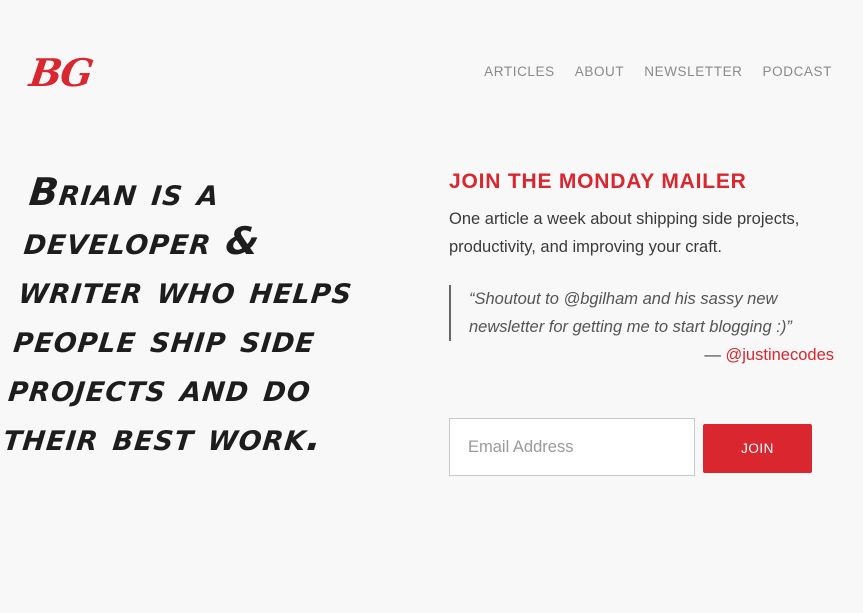 This screenshot has height=613, width=863. What do you see at coordinates (572, 447) in the screenshot?
I see `email-input` at bounding box center [572, 447].